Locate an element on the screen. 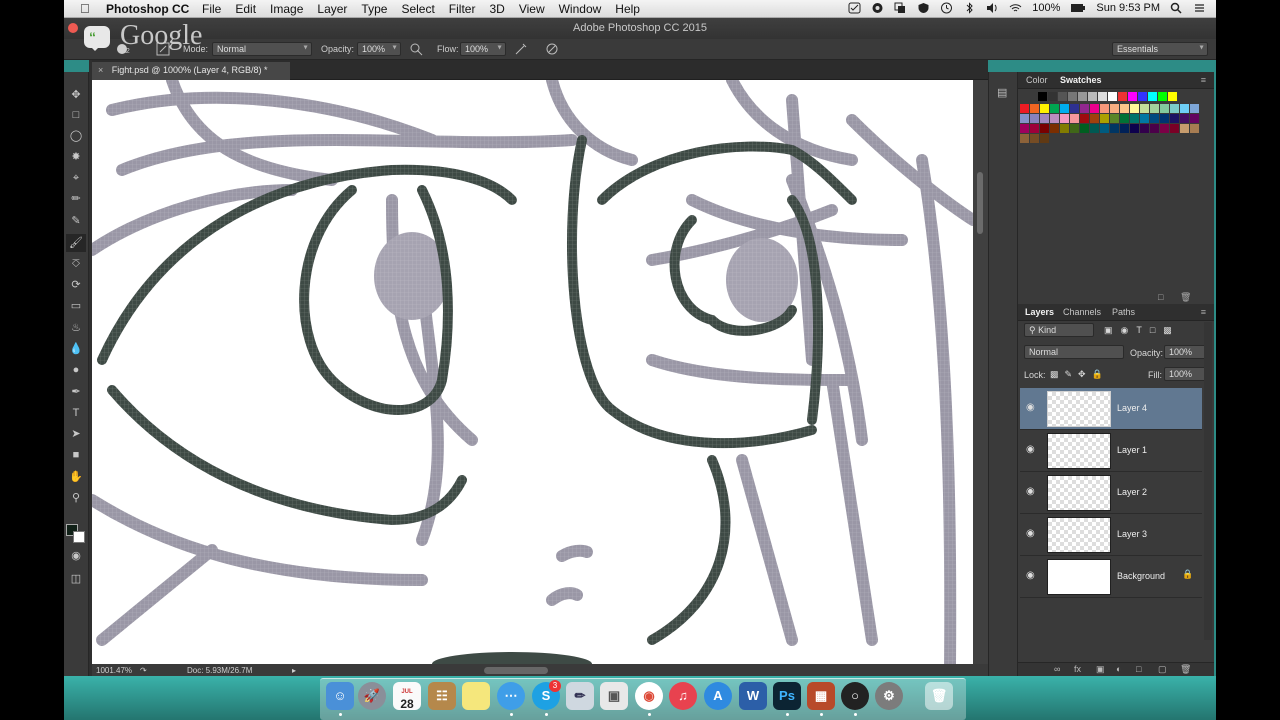  menu-window: Window is located at coordinates (580, 9).